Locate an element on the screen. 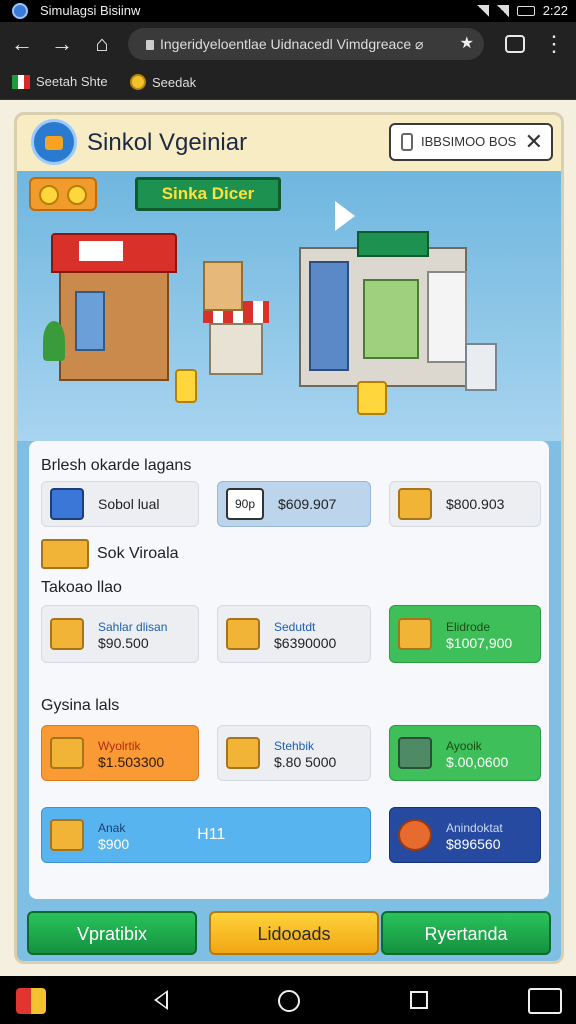  shop-item: Stehbik $.80 5000 is located at coordinates (294, 753).